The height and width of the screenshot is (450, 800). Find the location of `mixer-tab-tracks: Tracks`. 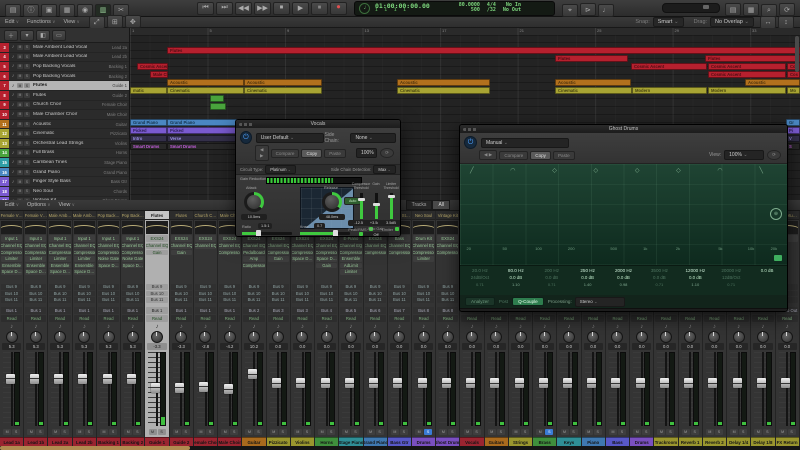

mixer-tab-tracks: Tracks is located at coordinates (419, 205).